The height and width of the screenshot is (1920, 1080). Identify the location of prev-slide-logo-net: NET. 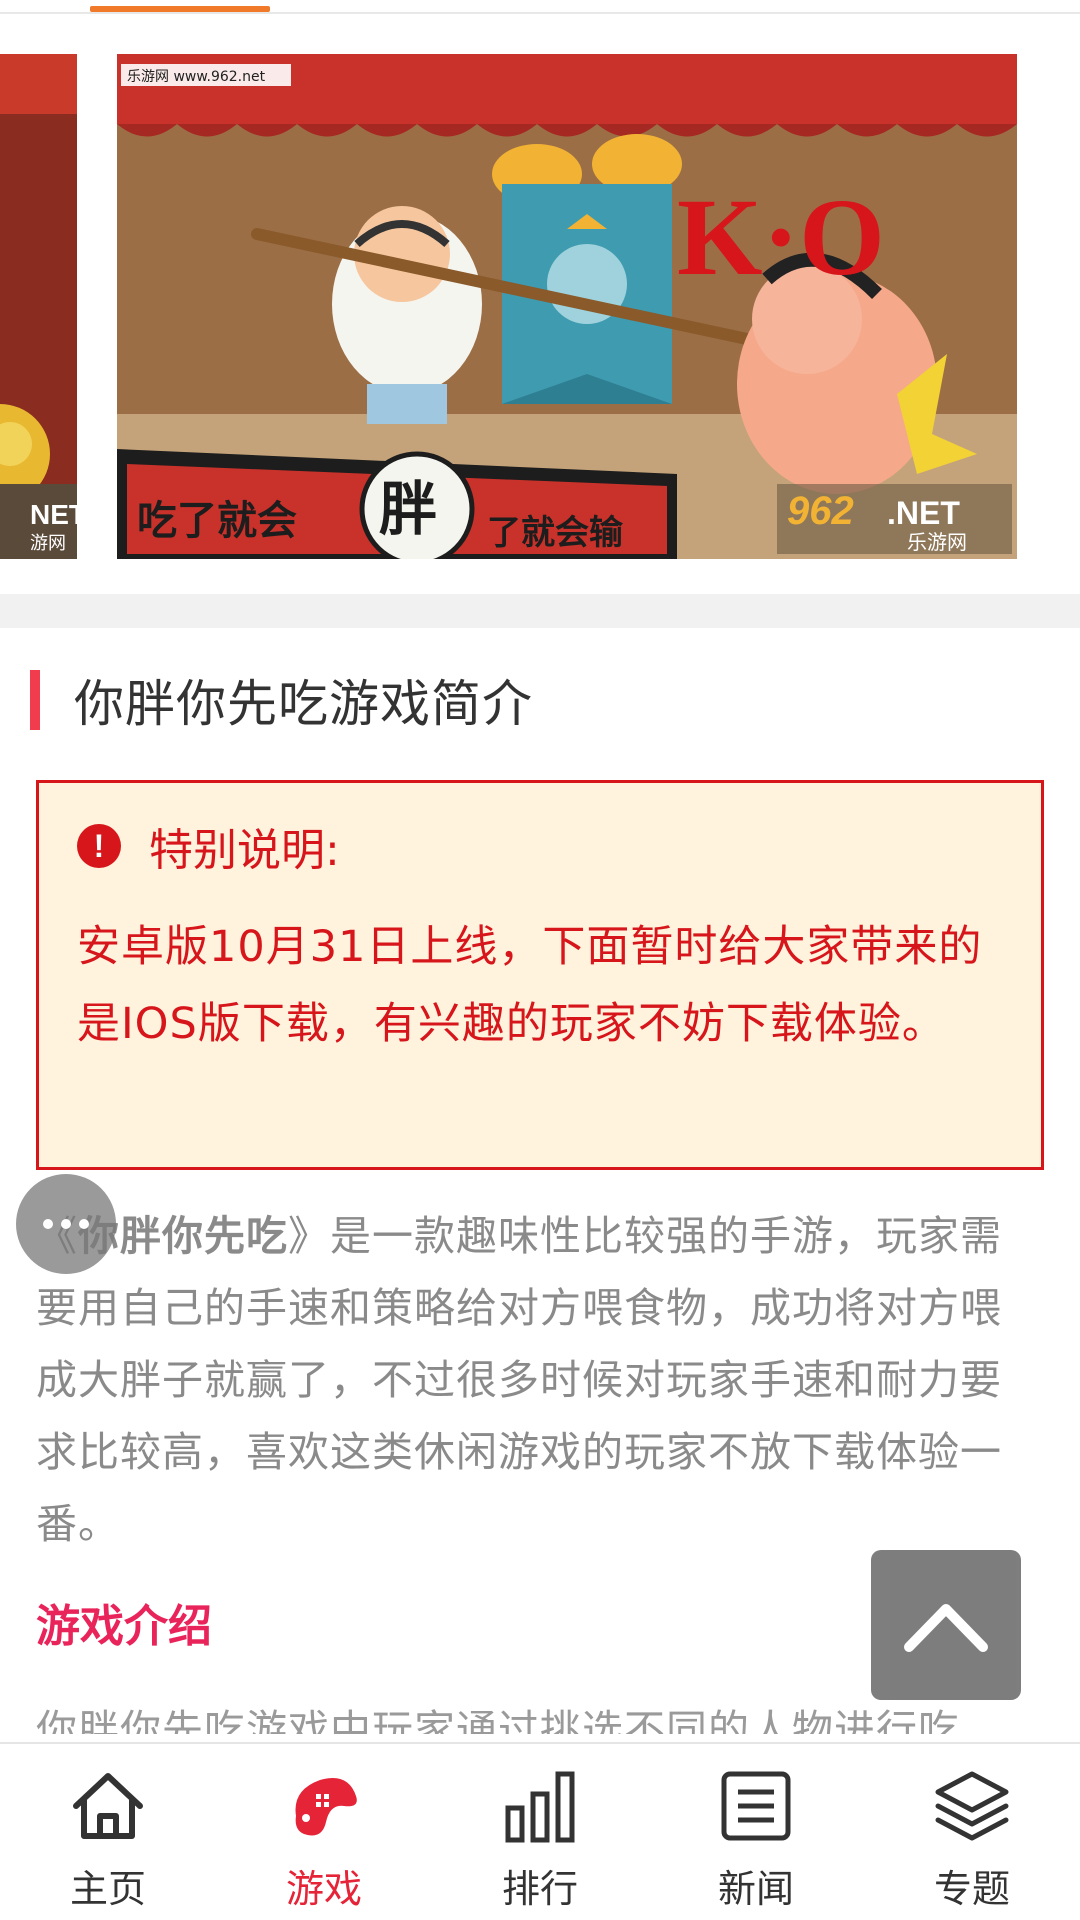
(53, 514).